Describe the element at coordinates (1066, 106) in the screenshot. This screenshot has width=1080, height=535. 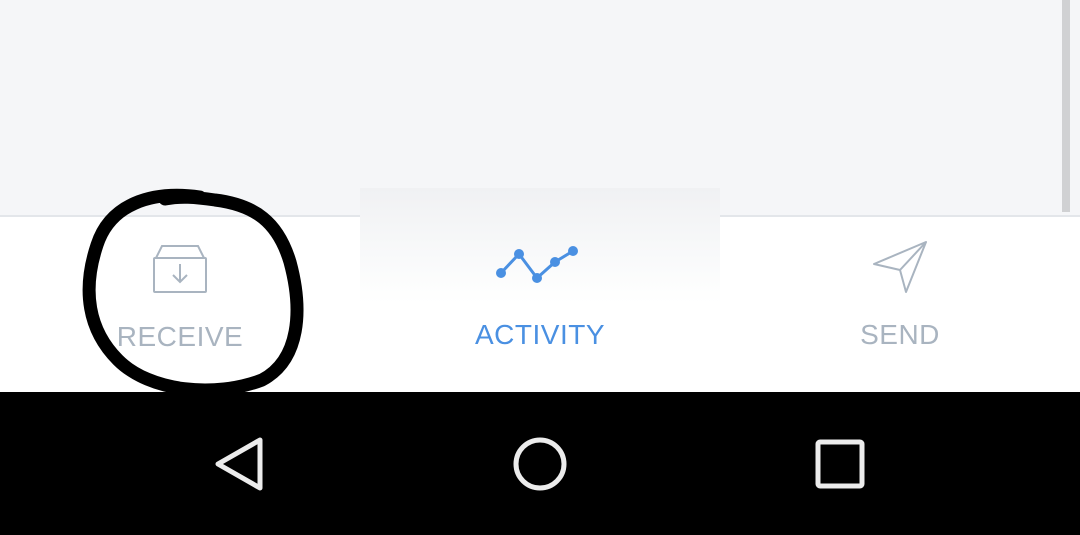
I see `scrollbar` at that location.